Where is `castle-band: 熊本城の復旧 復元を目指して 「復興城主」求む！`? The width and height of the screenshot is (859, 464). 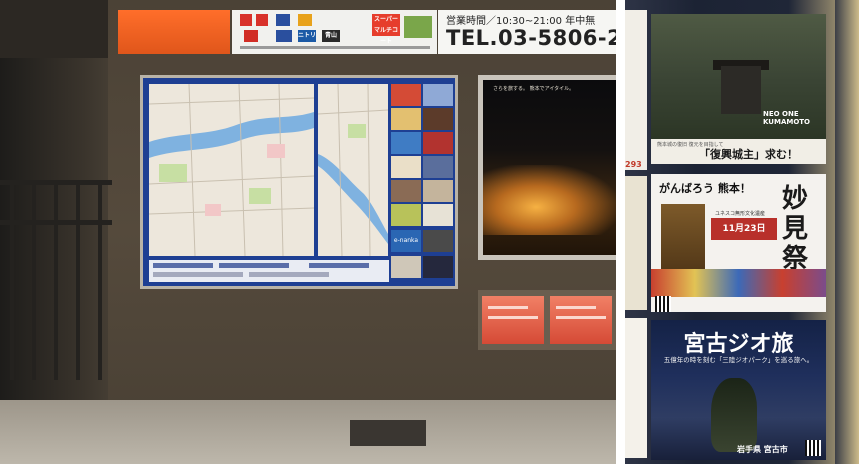 castle-band: 熊本城の復旧 復元を目指して 「復興城主」求む！ is located at coordinates (738, 151).